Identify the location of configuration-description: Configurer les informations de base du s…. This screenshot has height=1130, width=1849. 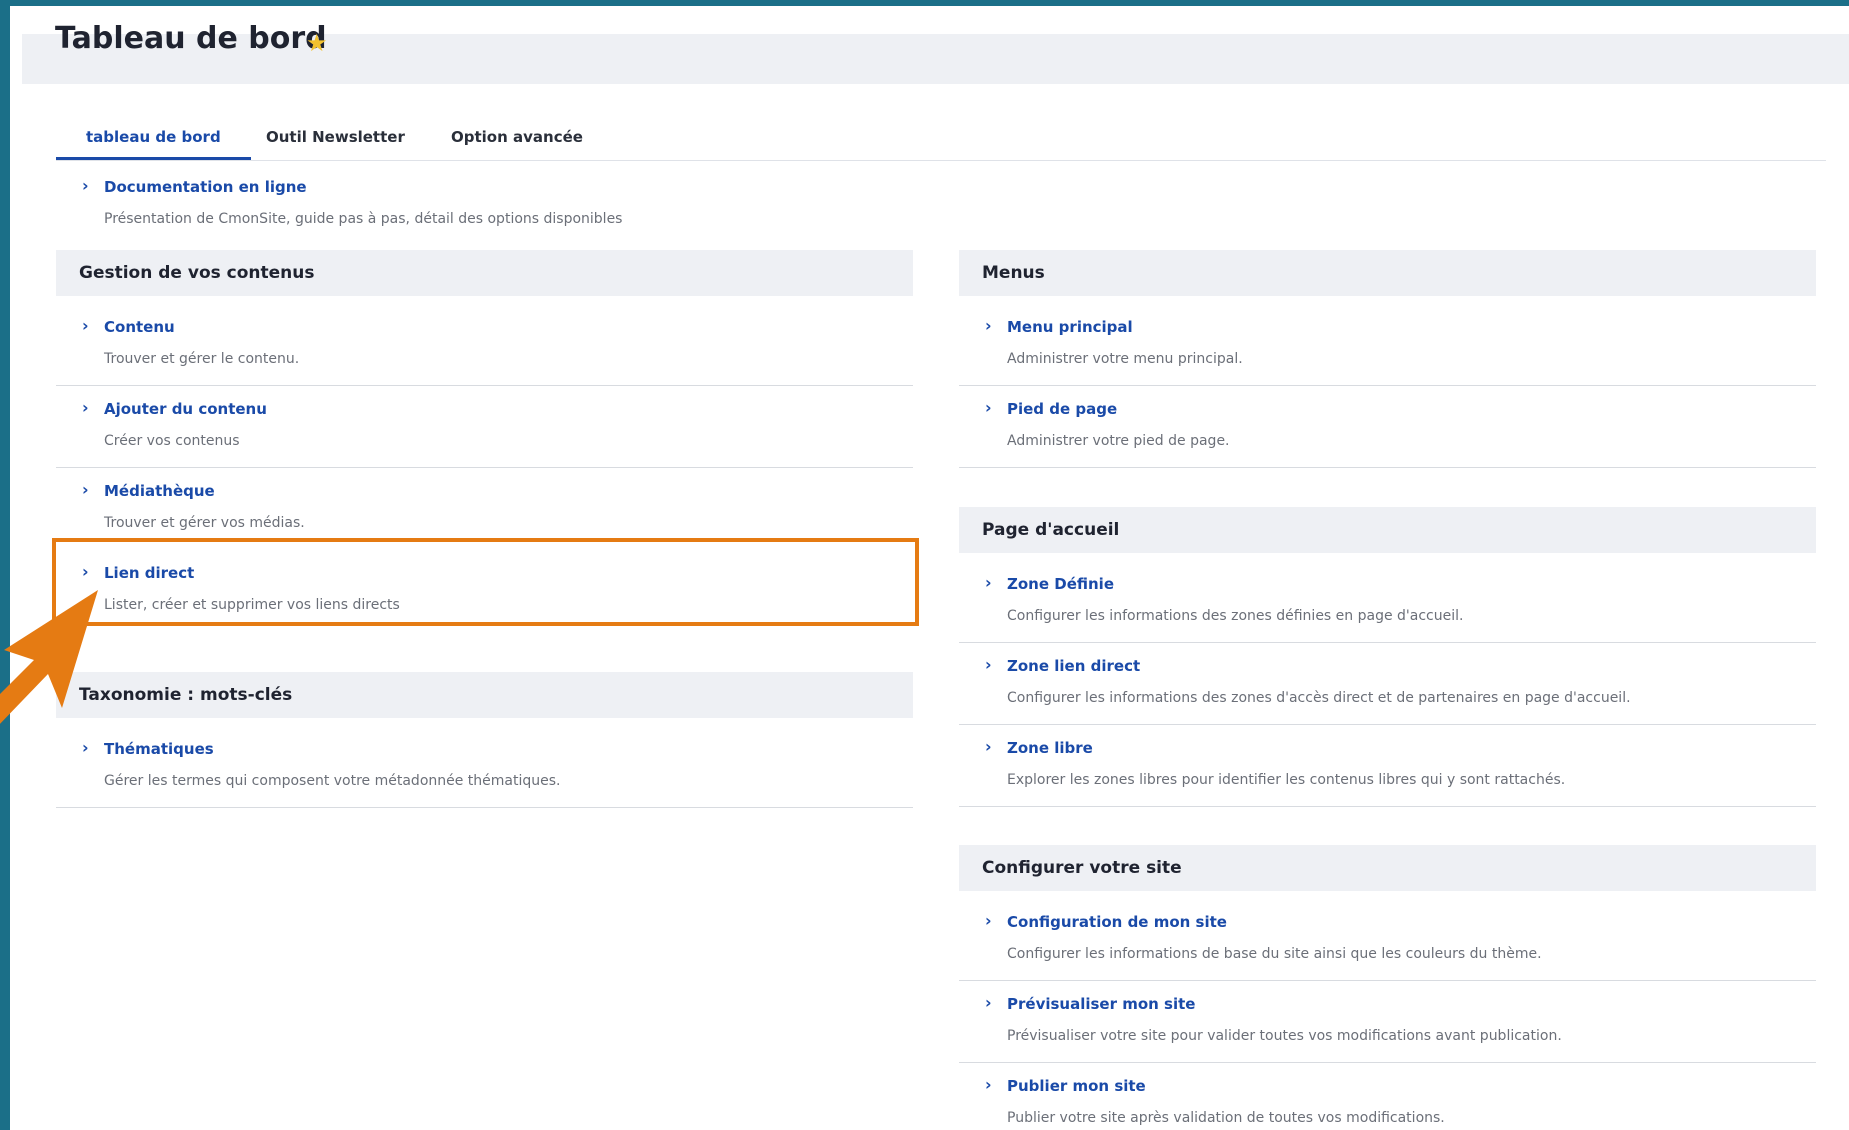
(1274, 954).